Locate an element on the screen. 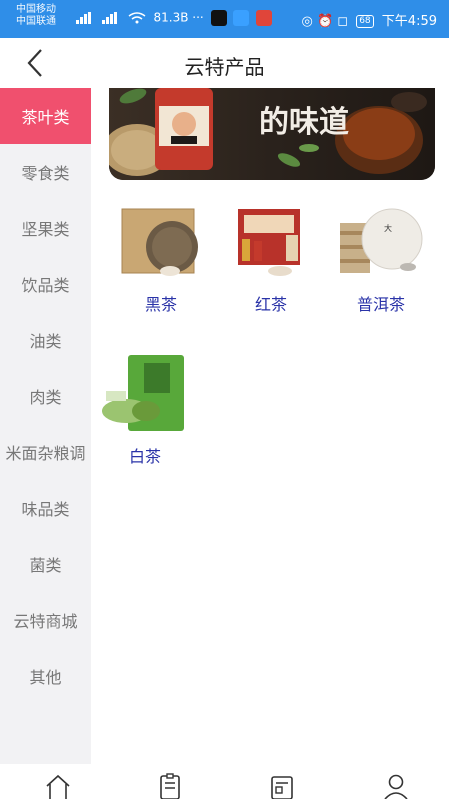  product-name: 普洱茶 is located at coordinates (380, 304).